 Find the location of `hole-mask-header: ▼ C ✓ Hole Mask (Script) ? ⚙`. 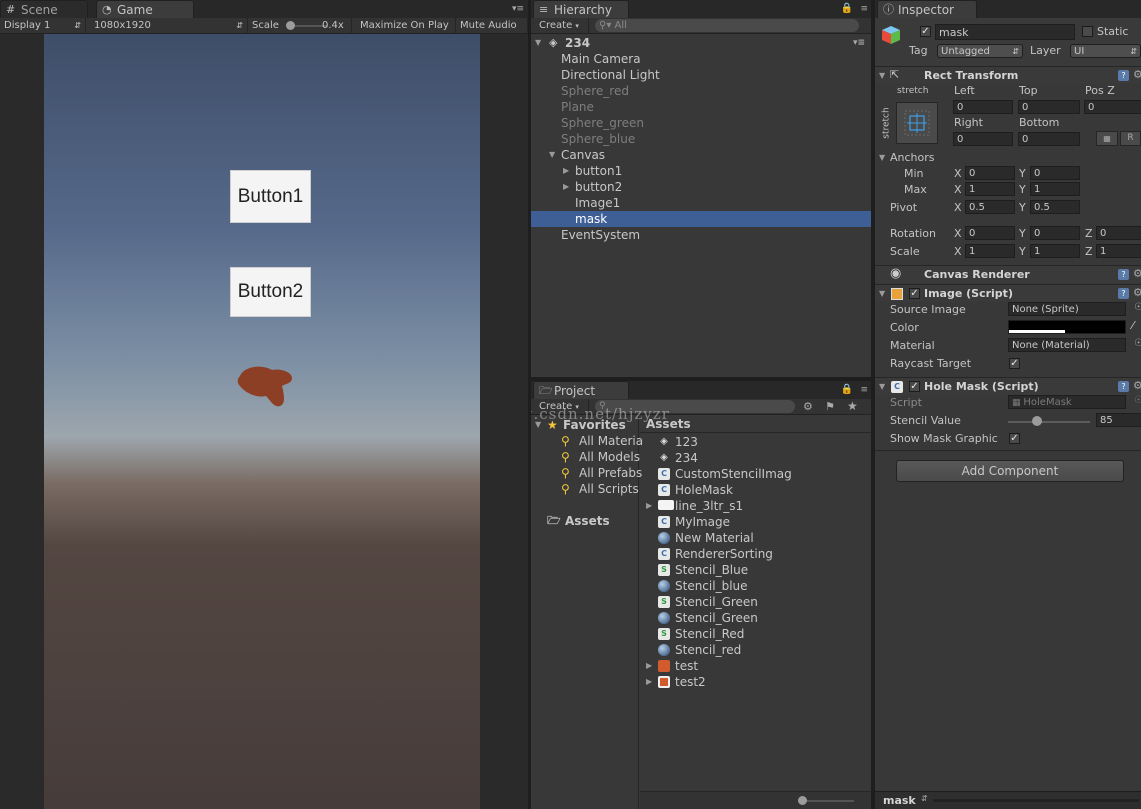

hole-mask-header: ▼ C ✓ Hole Mask (Script) ? ⚙ is located at coordinates (1008, 386).